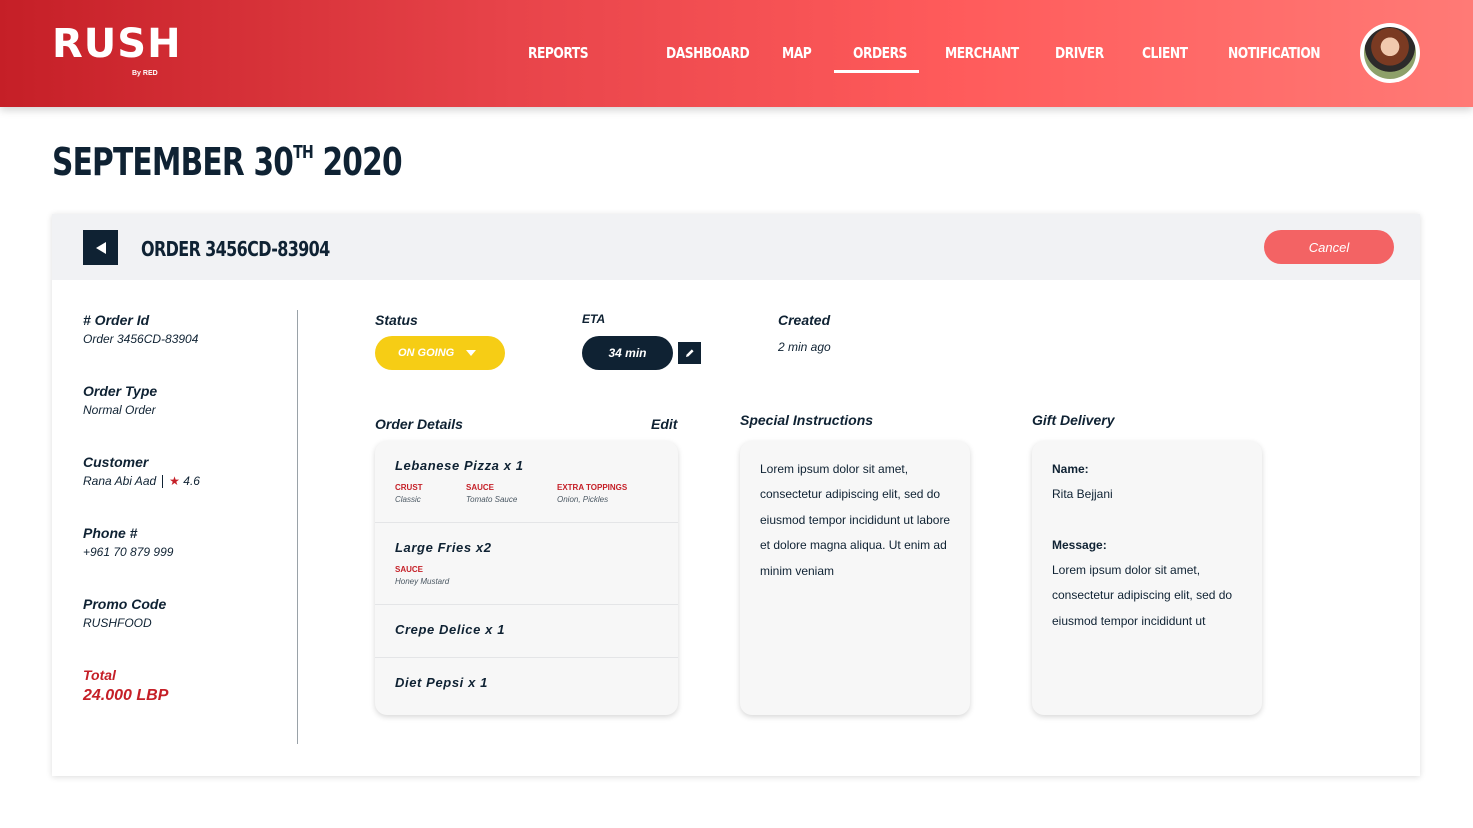  I want to click on customer-value: Rana Abi Aad ★ 4.6, so click(141, 481).